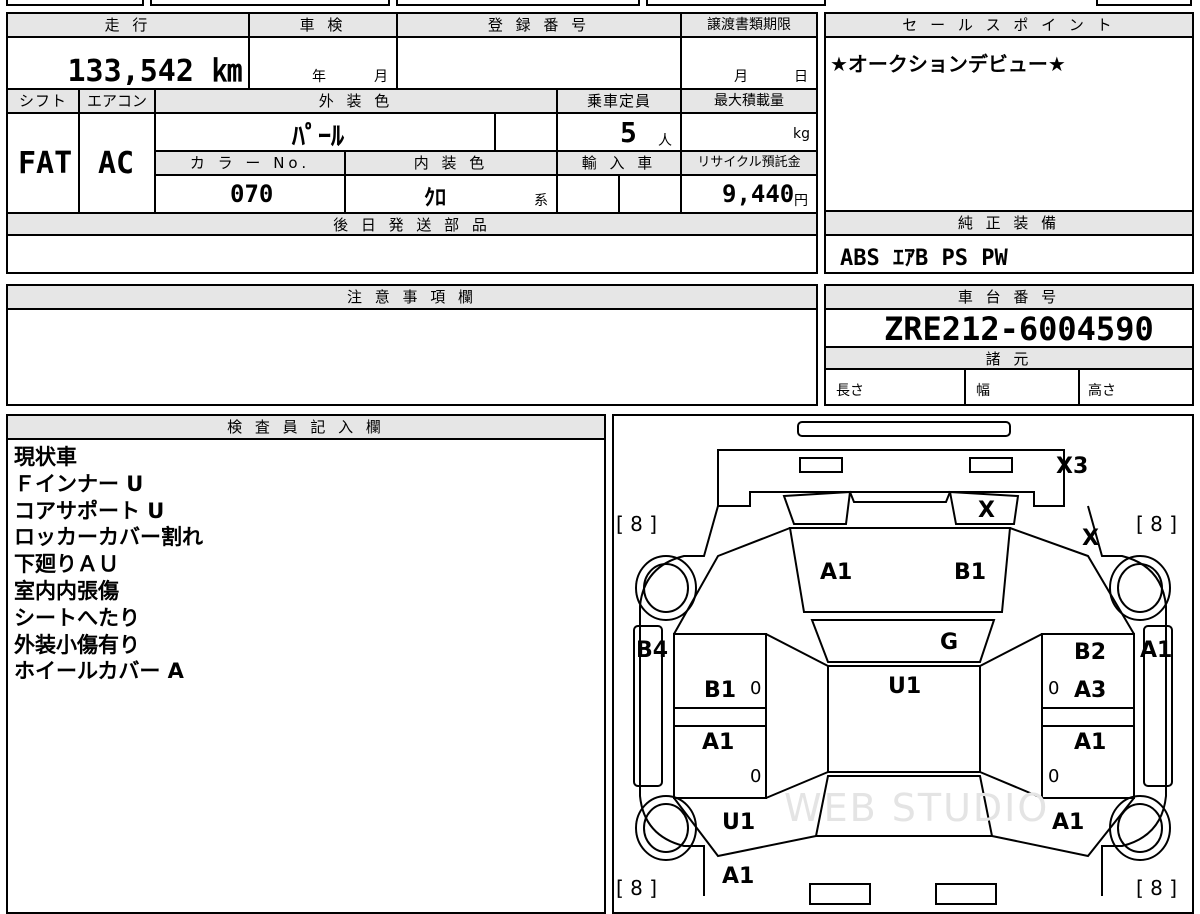  Describe the element at coordinates (89, 510) in the screenshot. I see `inspector-line: コアサポート U` at that location.